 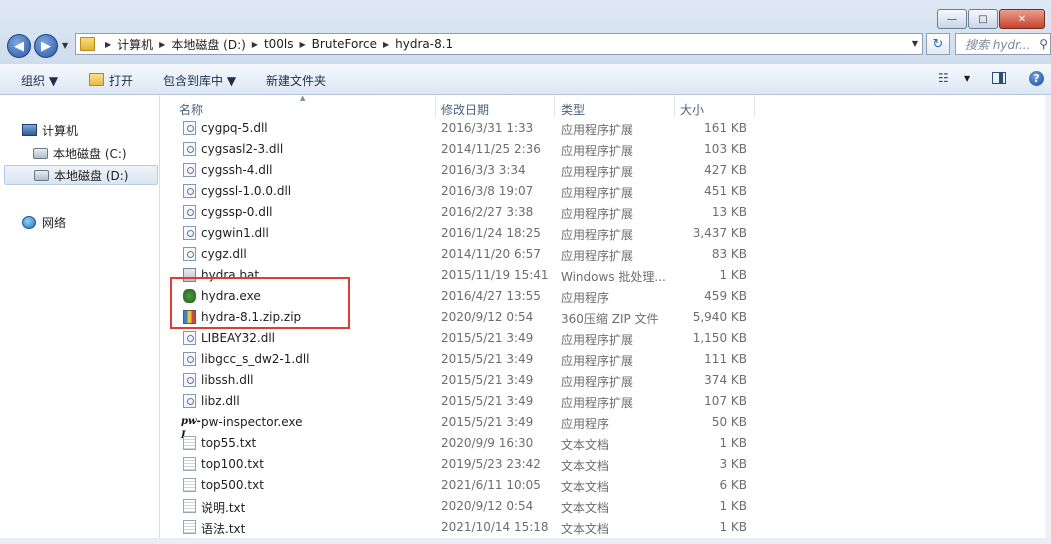 What do you see at coordinates (938, 44) in the screenshot?
I see `refresh-button: ↻` at bounding box center [938, 44].